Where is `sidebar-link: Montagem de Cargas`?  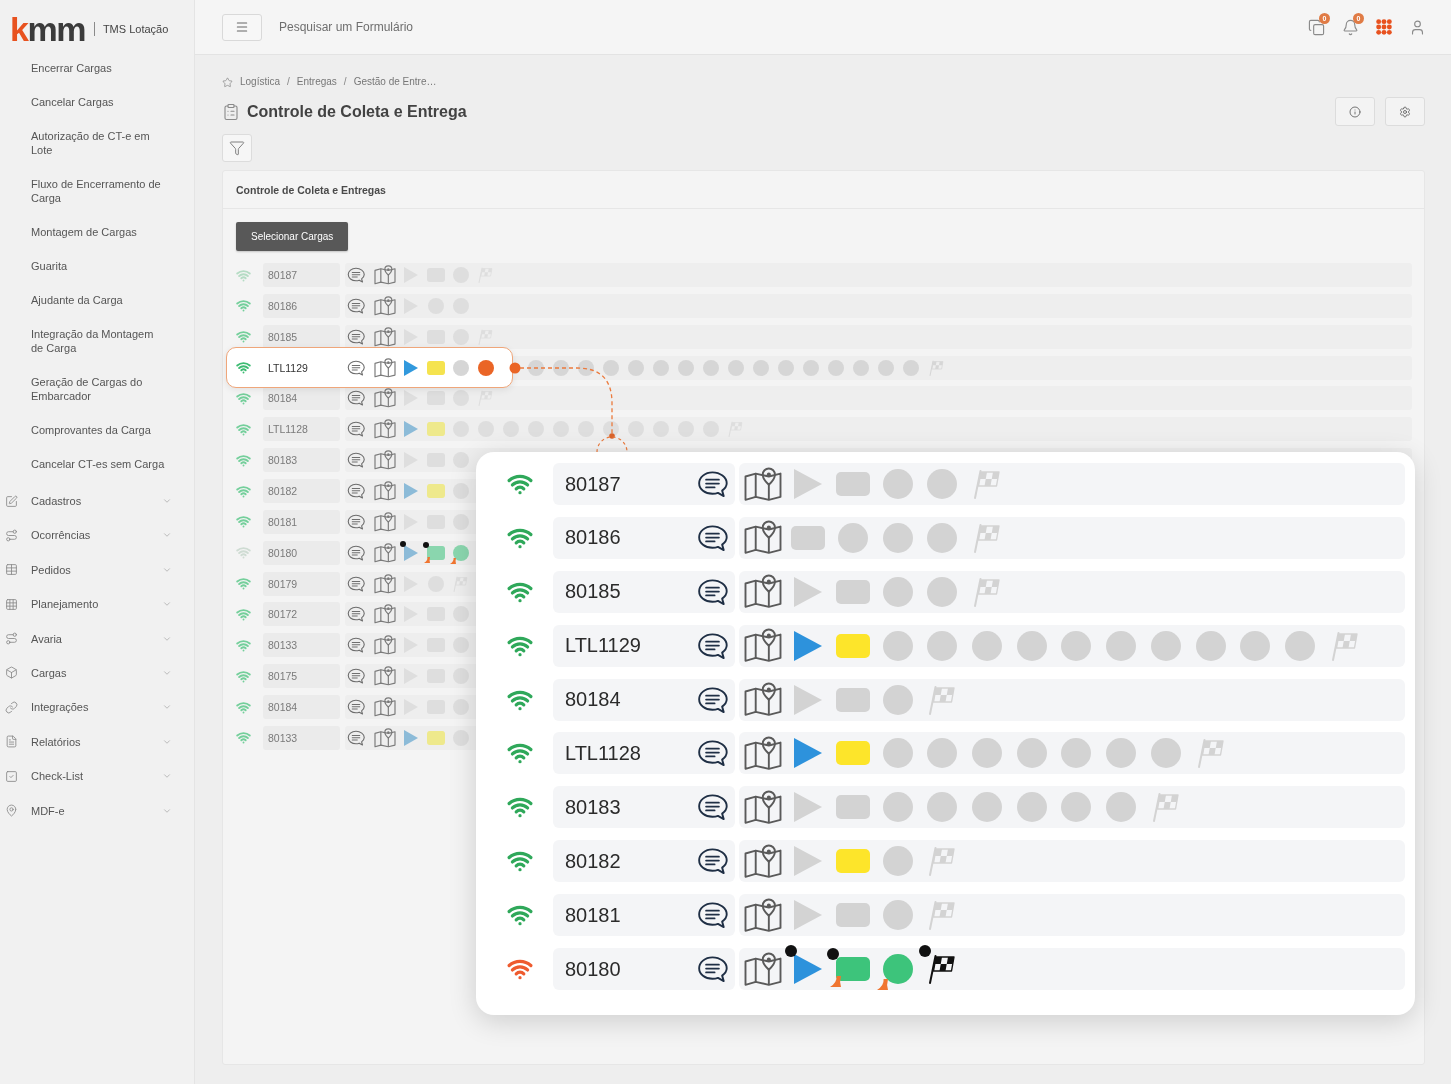
sidebar-link: Montagem de Cargas is located at coordinates (99, 232).